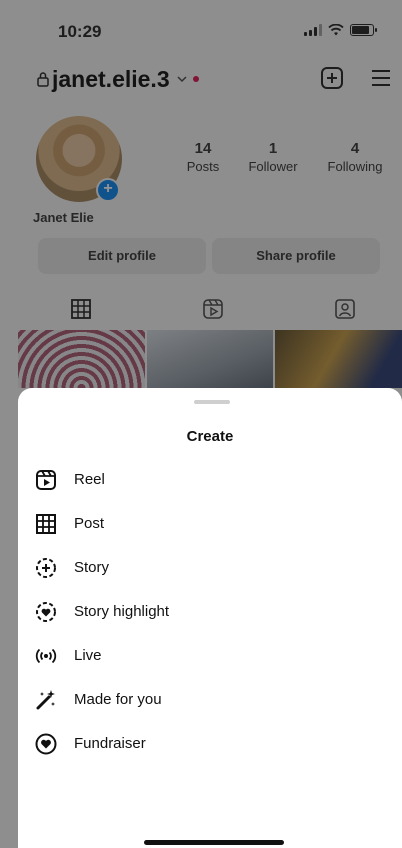 This screenshot has width=402, height=848. Describe the element at coordinates (89, 523) in the screenshot. I see `create-option-label: Post` at that location.